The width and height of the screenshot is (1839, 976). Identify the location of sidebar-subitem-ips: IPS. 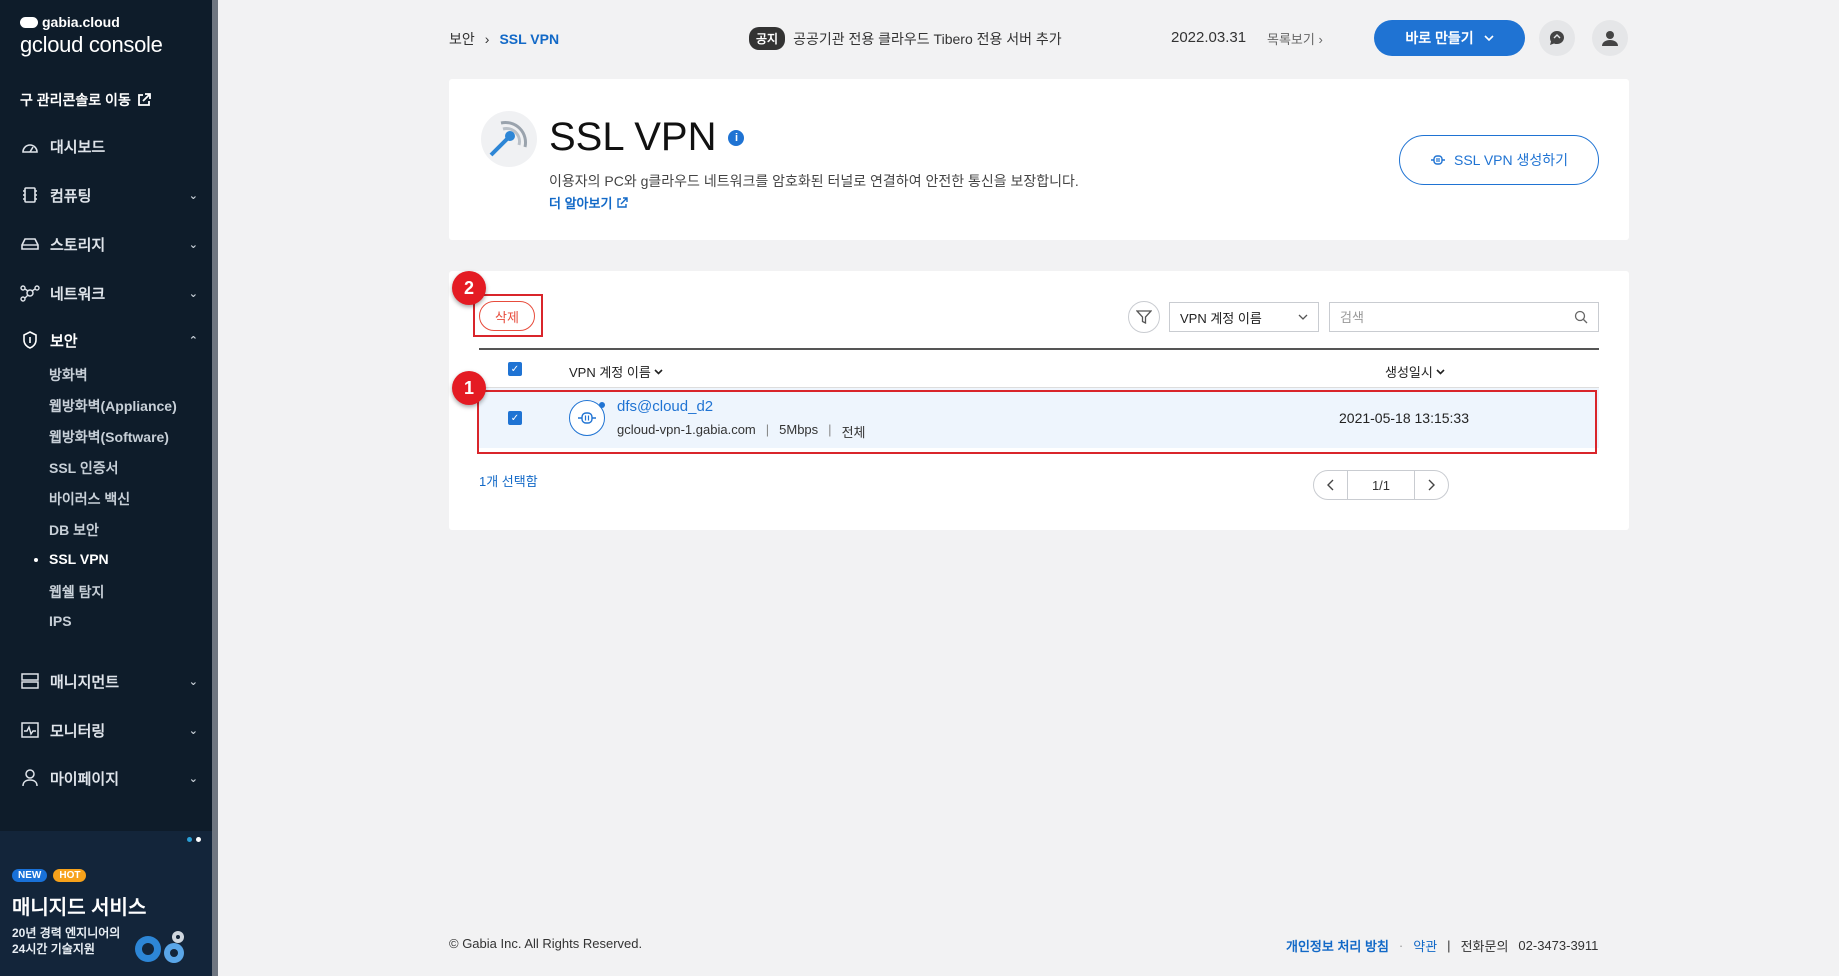
(60, 621).